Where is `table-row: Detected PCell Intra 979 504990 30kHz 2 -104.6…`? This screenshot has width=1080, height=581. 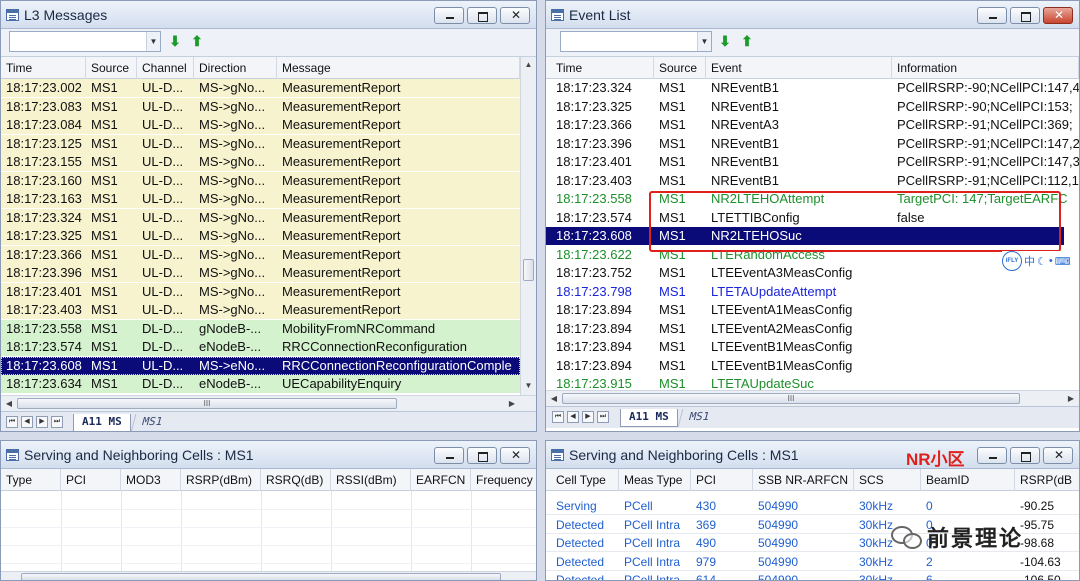
table-row: Detected PCell Intra 979 504990 30kHz 2 -104.6… is located at coordinates (812, 562).